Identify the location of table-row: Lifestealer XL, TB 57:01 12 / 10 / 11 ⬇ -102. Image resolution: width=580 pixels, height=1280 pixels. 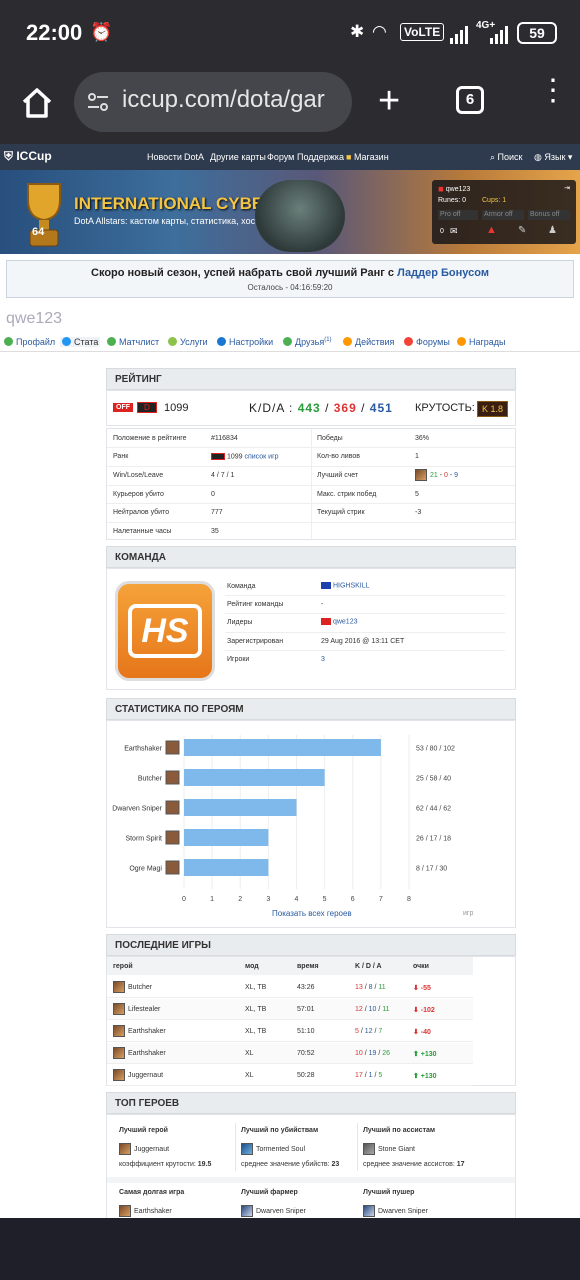
(290, 1009).